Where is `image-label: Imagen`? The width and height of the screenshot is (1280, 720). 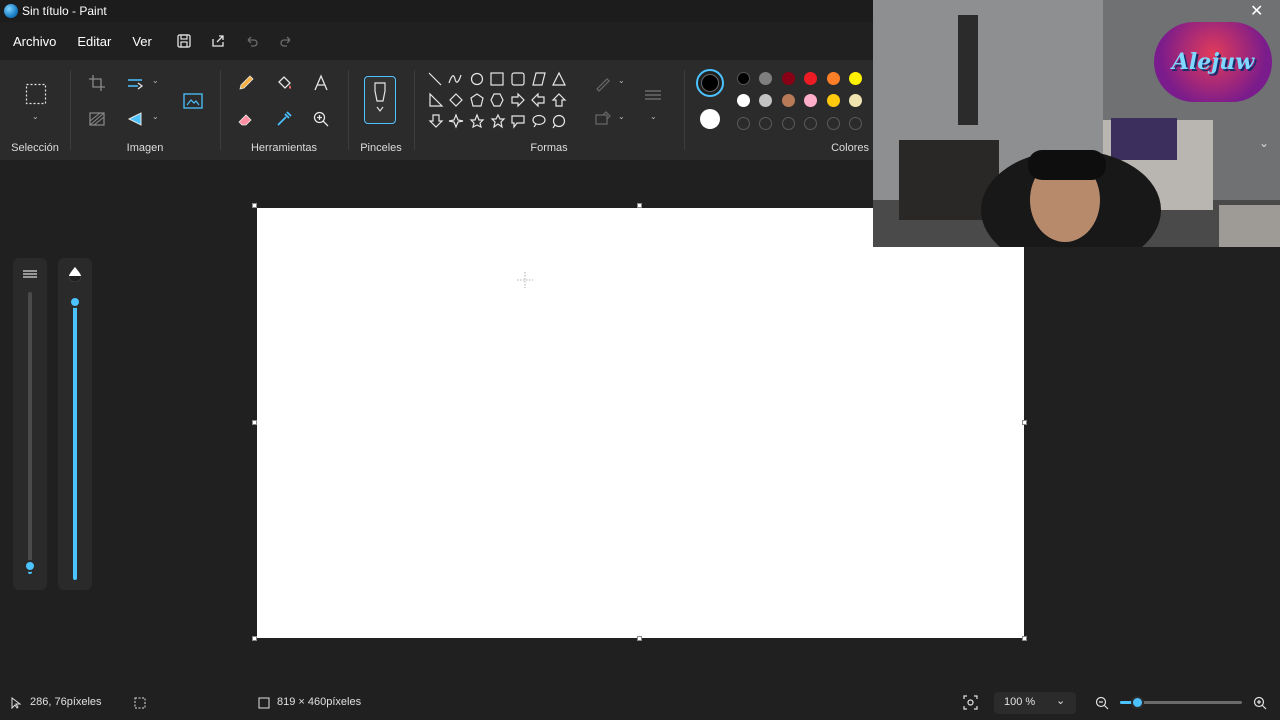 image-label: Imagen is located at coordinates (145, 148).